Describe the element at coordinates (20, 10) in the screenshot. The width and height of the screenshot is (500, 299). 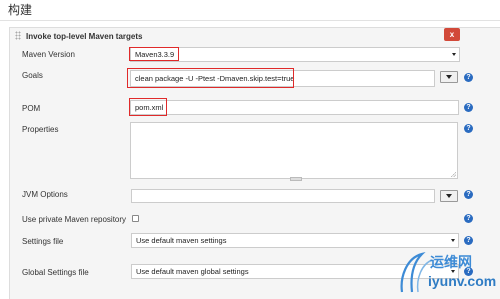
I see `section-title: 构建` at that location.